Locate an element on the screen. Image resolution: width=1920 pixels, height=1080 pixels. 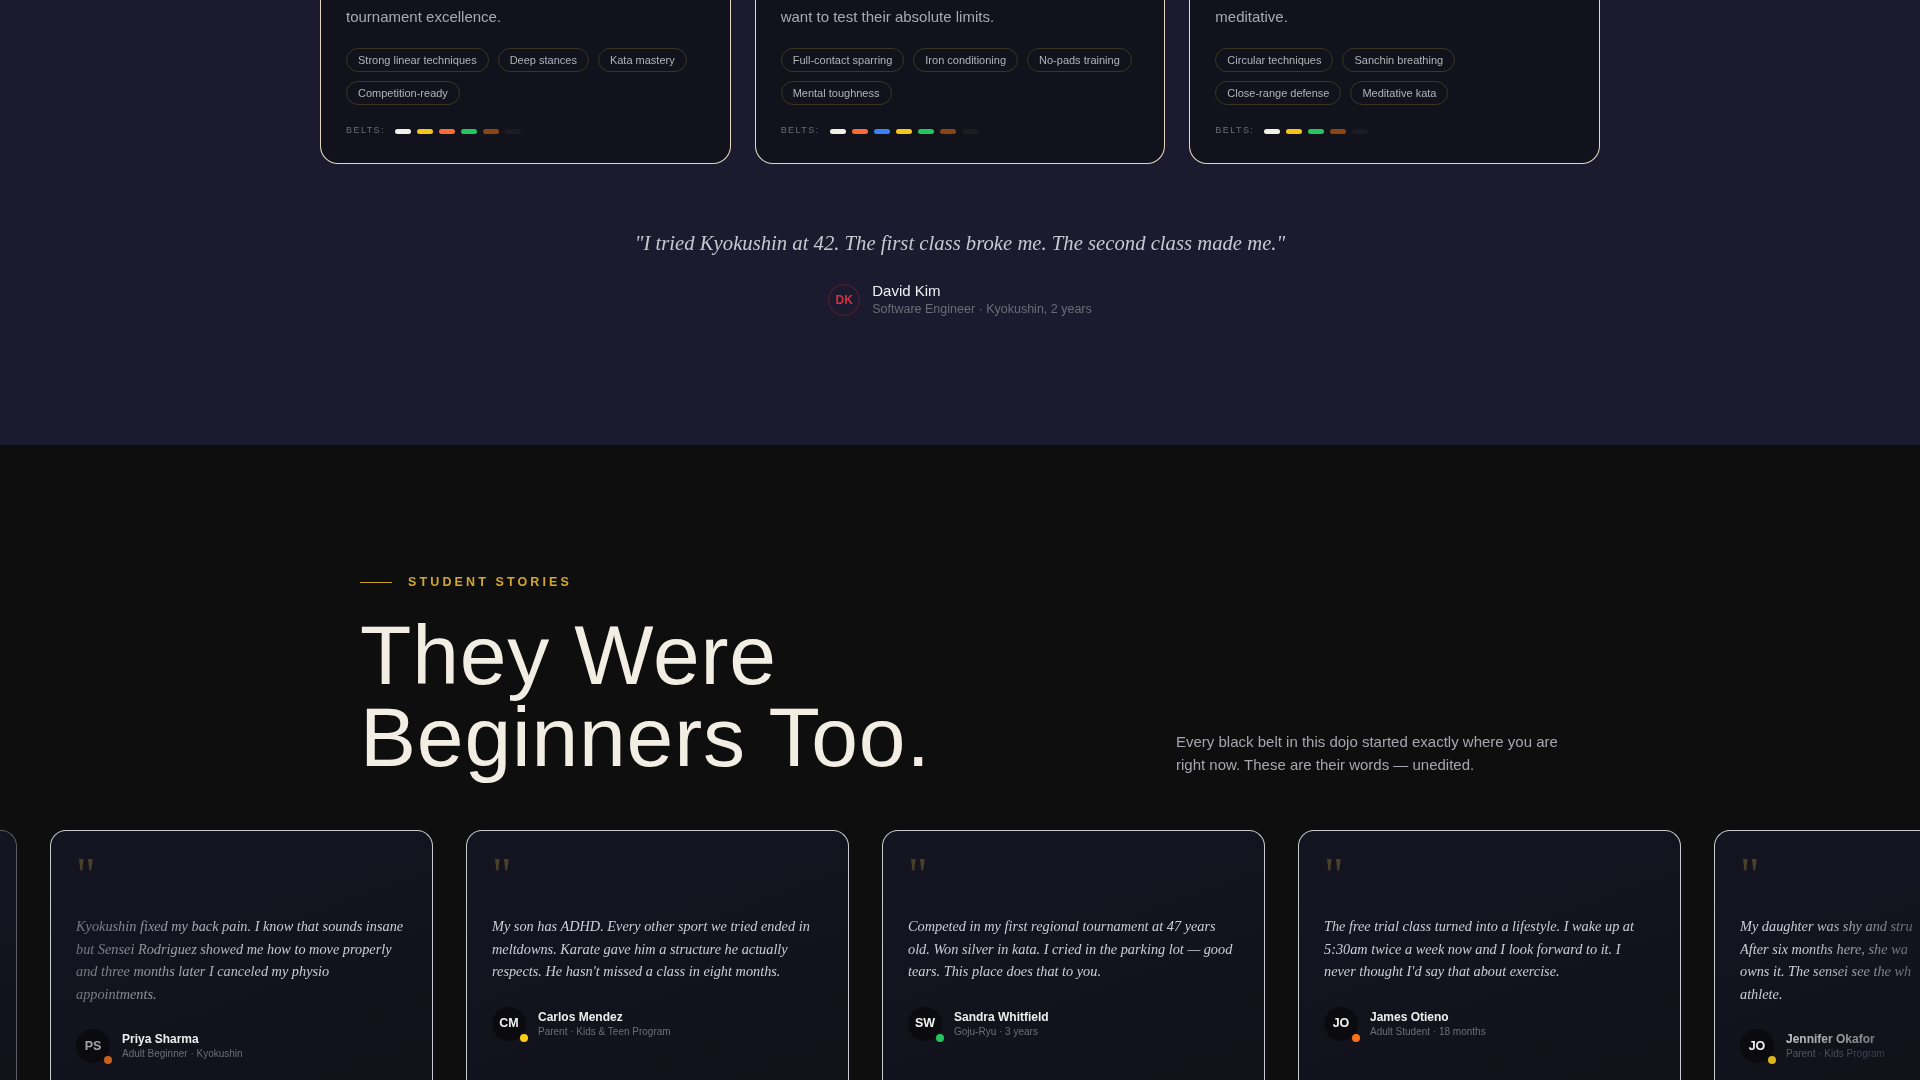
avatar: SW is located at coordinates (925, 1023).